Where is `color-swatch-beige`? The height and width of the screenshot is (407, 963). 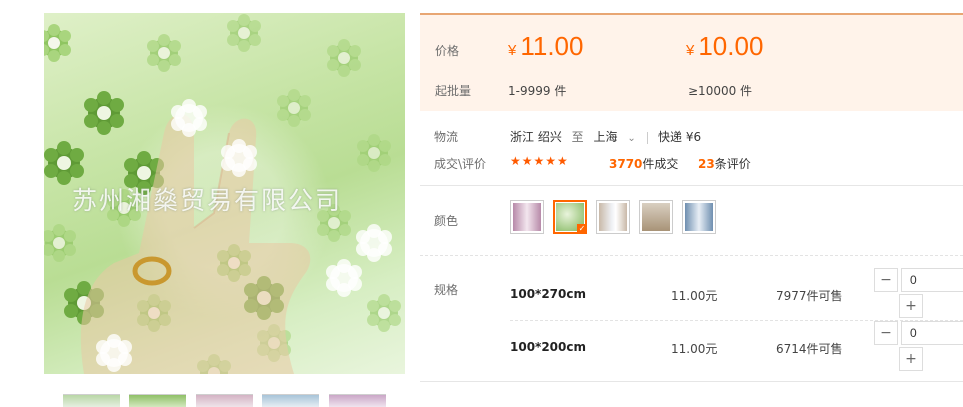
color-swatch-beige is located at coordinates (656, 217).